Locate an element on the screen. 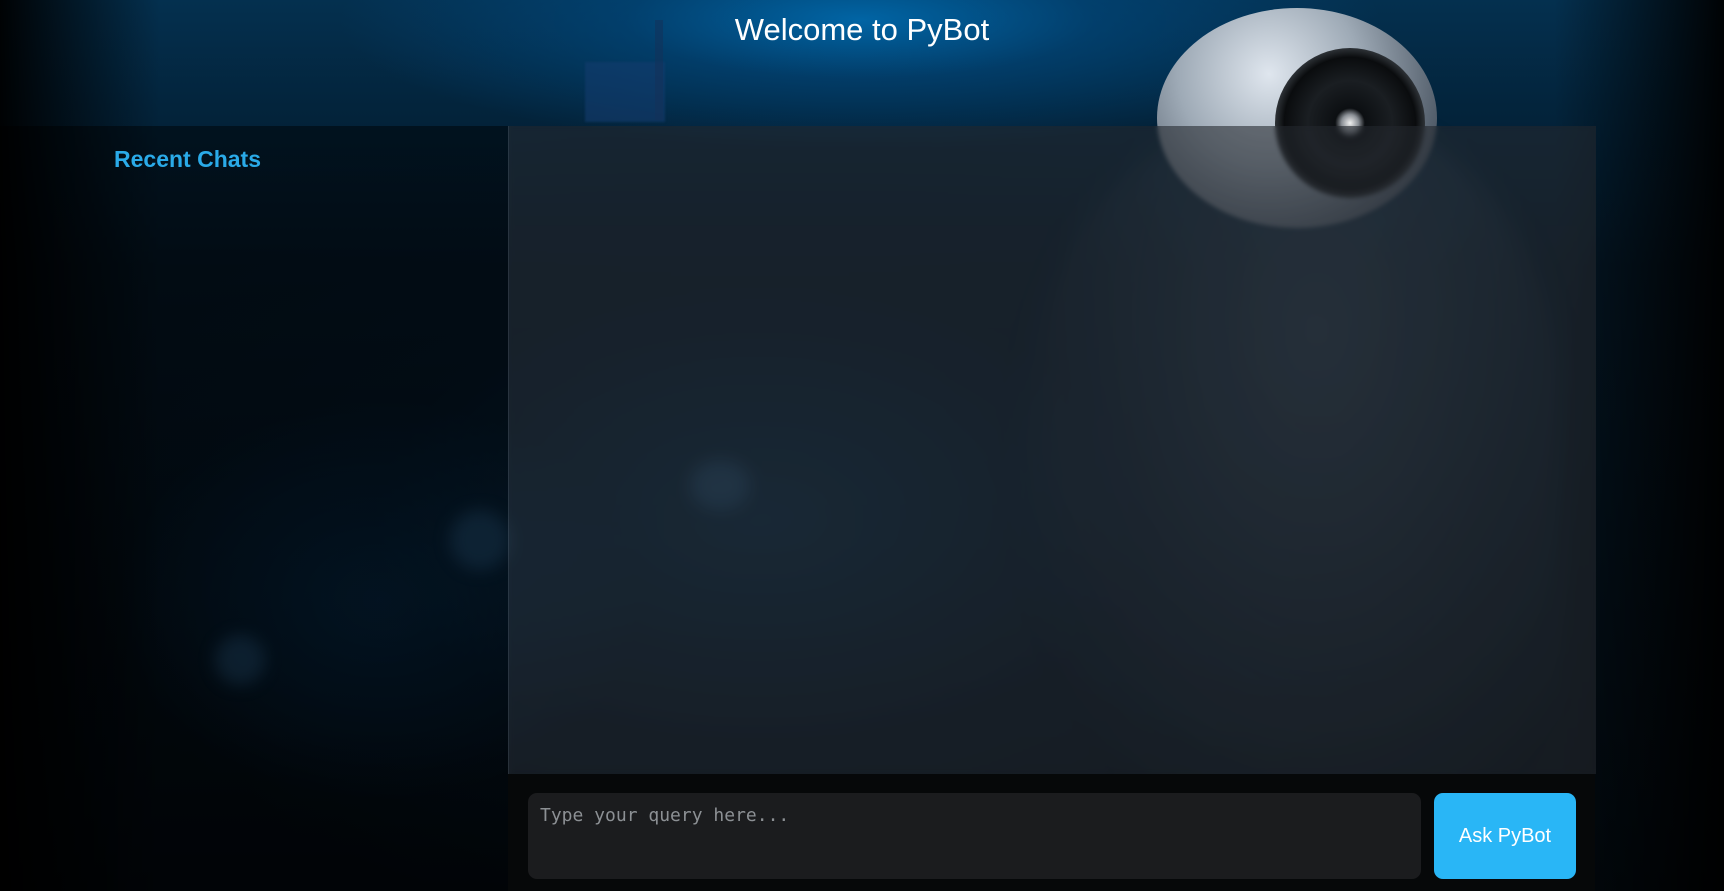 The height and width of the screenshot is (891, 1724). recent-chats-heading: Recent Chats is located at coordinates (187, 159).